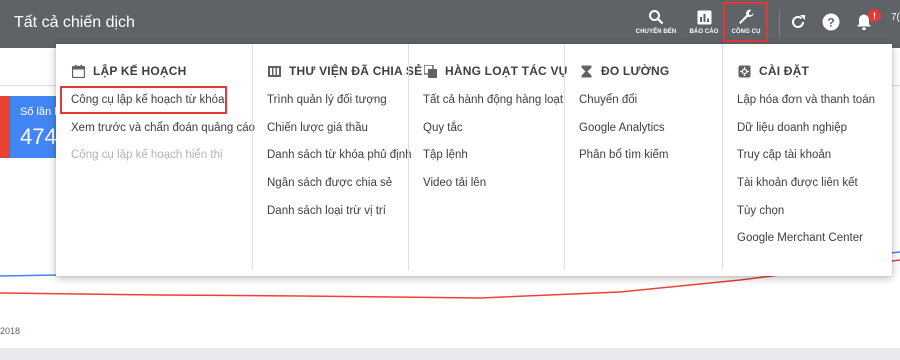  I want to click on menu-item-bid-strategies: Chiến lược giá thầu, so click(339, 136).